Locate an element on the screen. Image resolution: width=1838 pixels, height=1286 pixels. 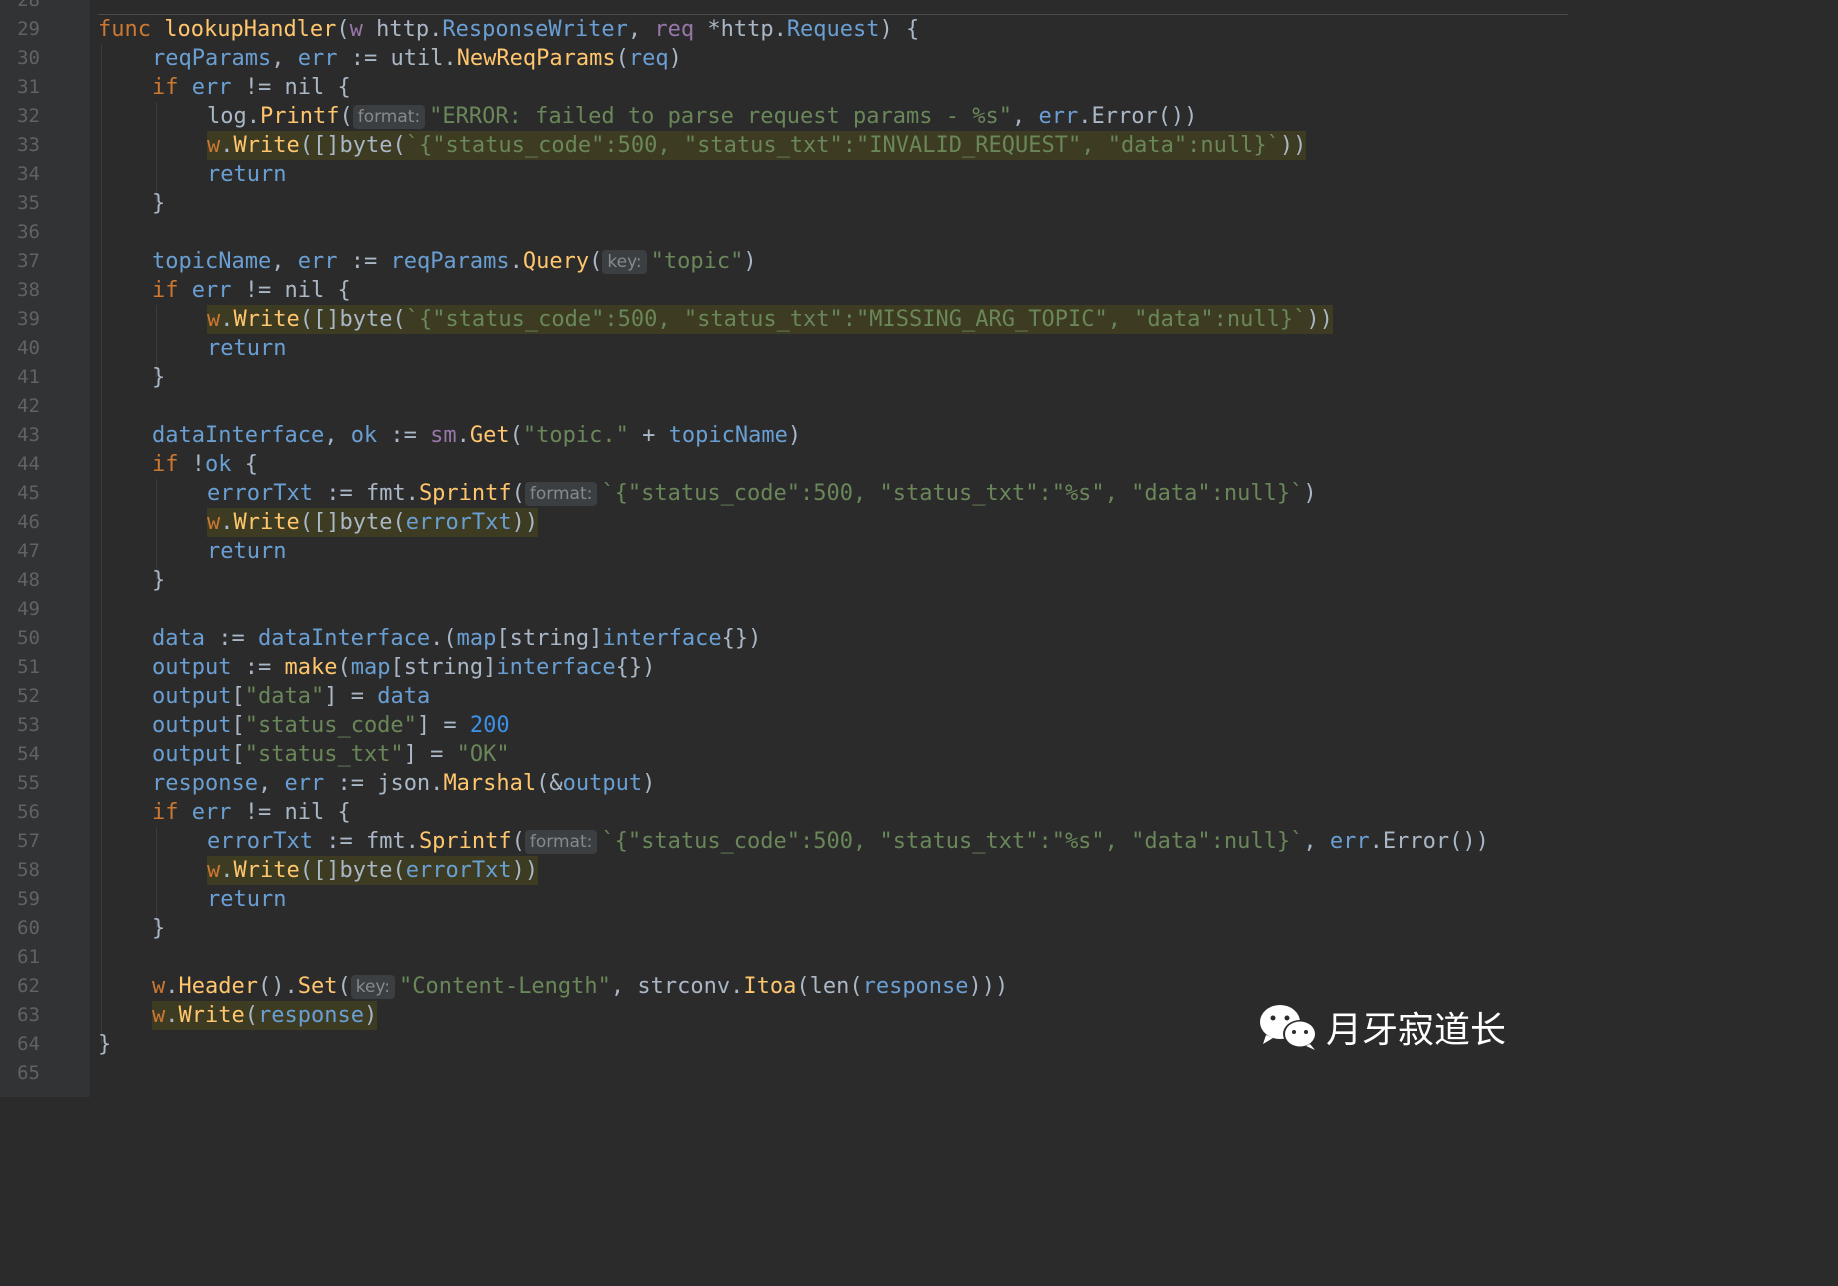
line-number: 29 is located at coordinates (28, 29).